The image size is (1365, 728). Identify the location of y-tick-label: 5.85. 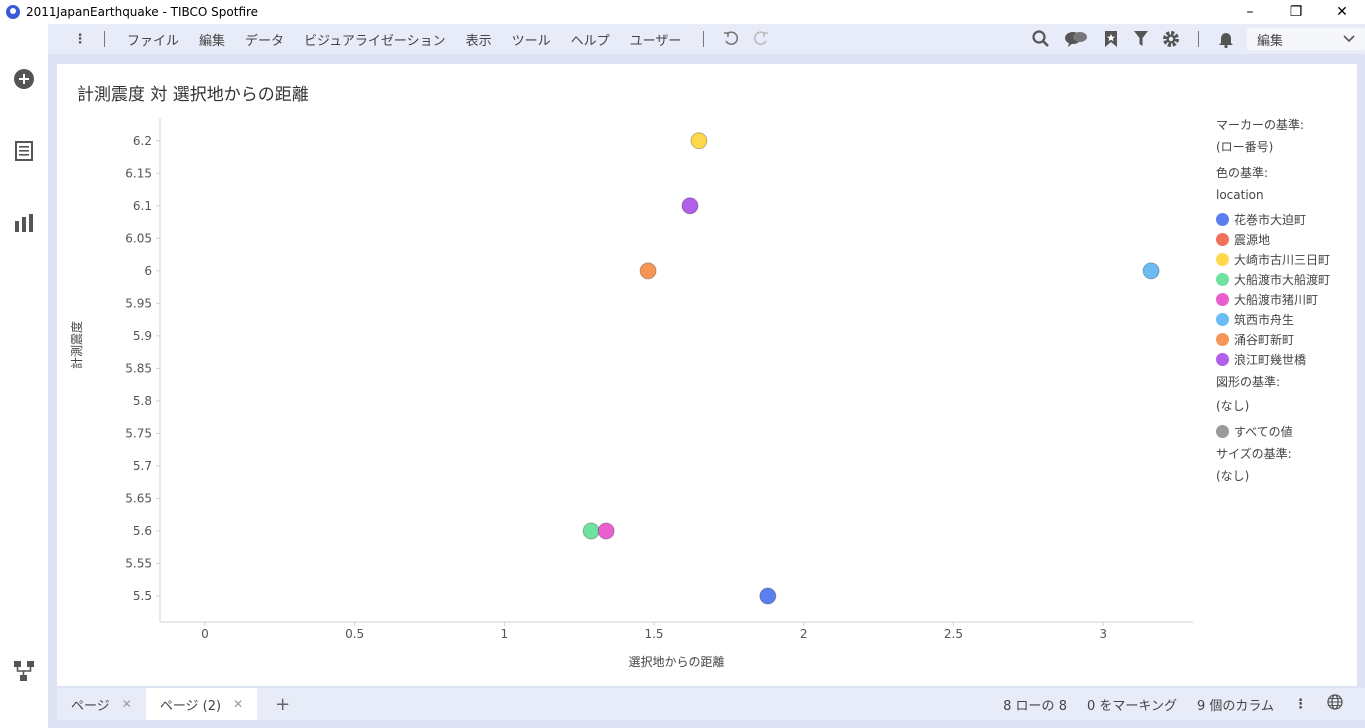
(138, 368).